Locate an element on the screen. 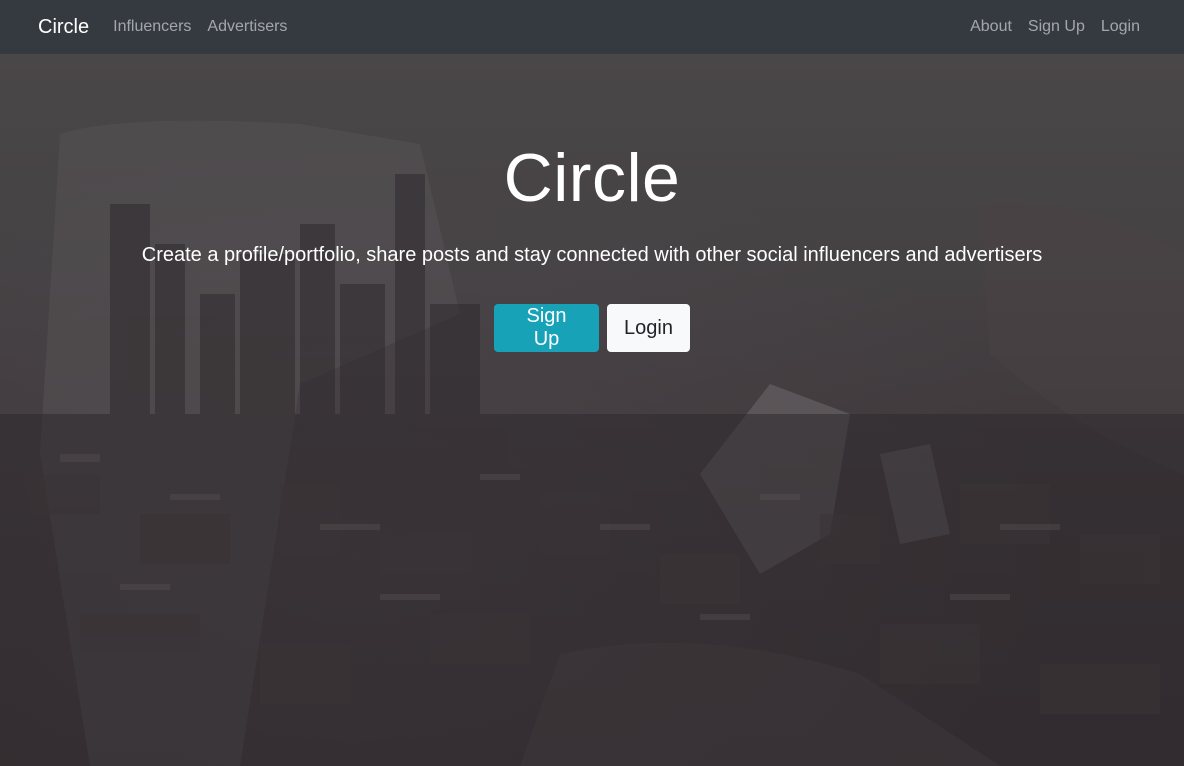 The width and height of the screenshot is (1184, 766). hero-button-group: Sign Up Login is located at coordinates (592, 328).